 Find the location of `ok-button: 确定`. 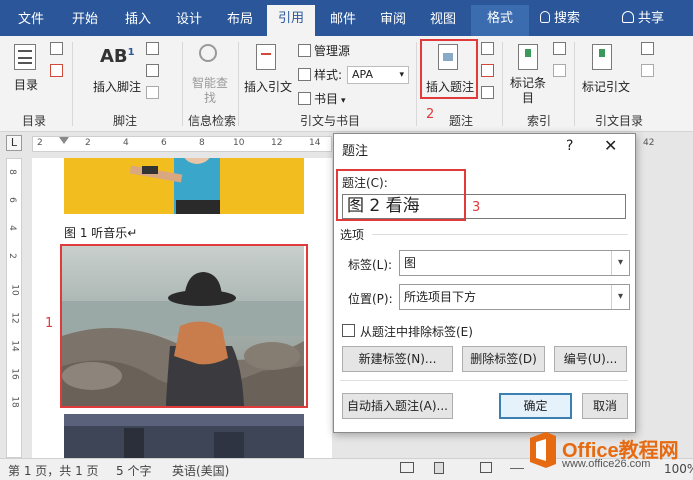

ok-button: 确定 is located at coordinates (535, 406).